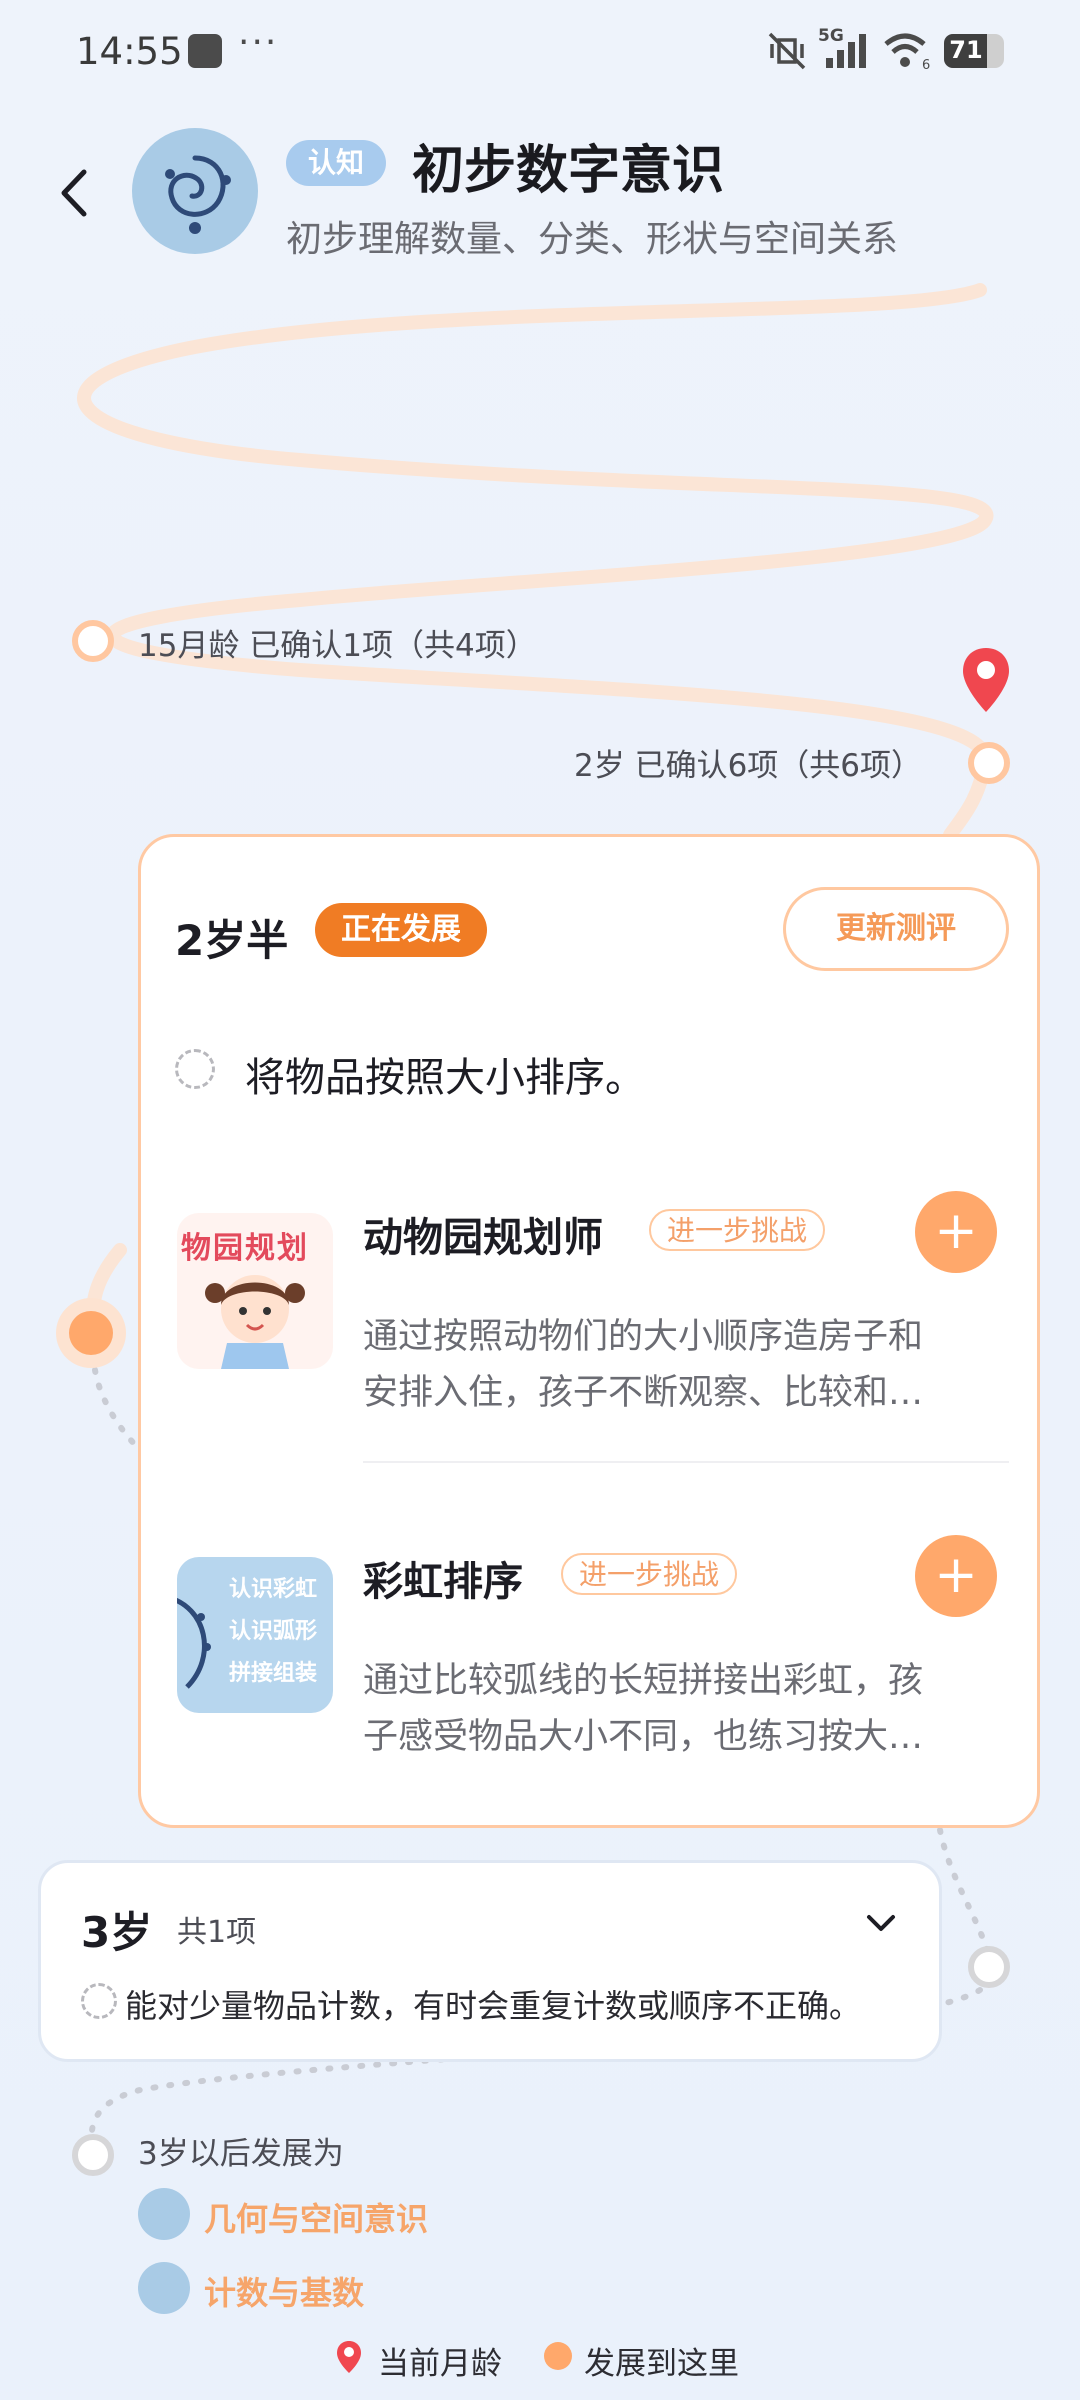  Describe the element at coordinates (258, 42) in the screenshot. I see `more-notifications-icon: ···` at that location.